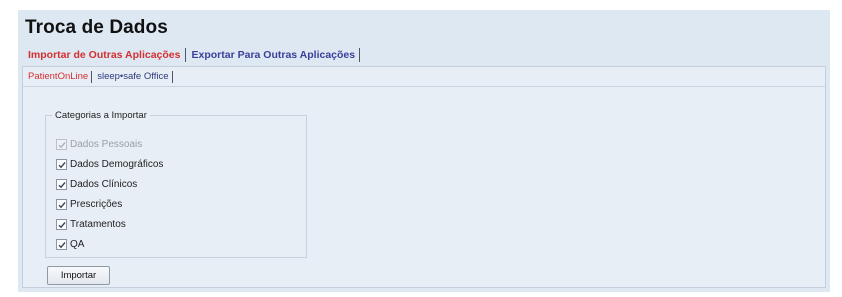 Image resolution: width=842 pixels, height=297 pixels. I want to click on import-categories-legend: Categorias a Importar, so click(101, 115).